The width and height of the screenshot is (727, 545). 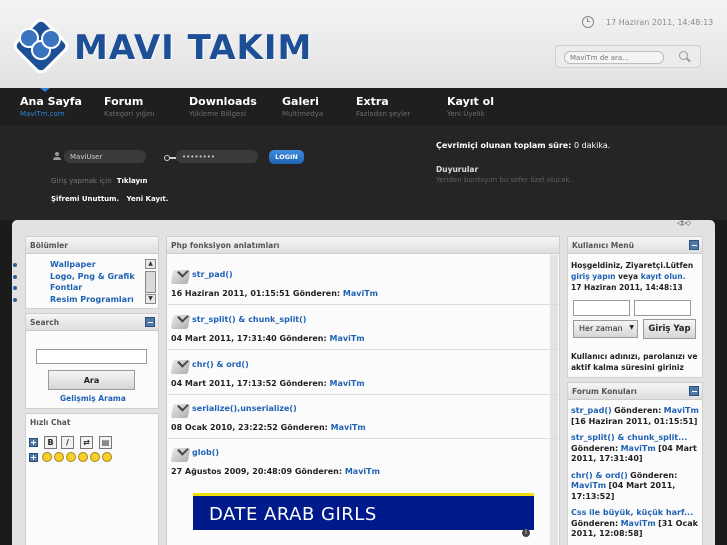 I want to click on header-datetime: 17 Haziran 2011, 14:48:13, so click(x=660, y=22).